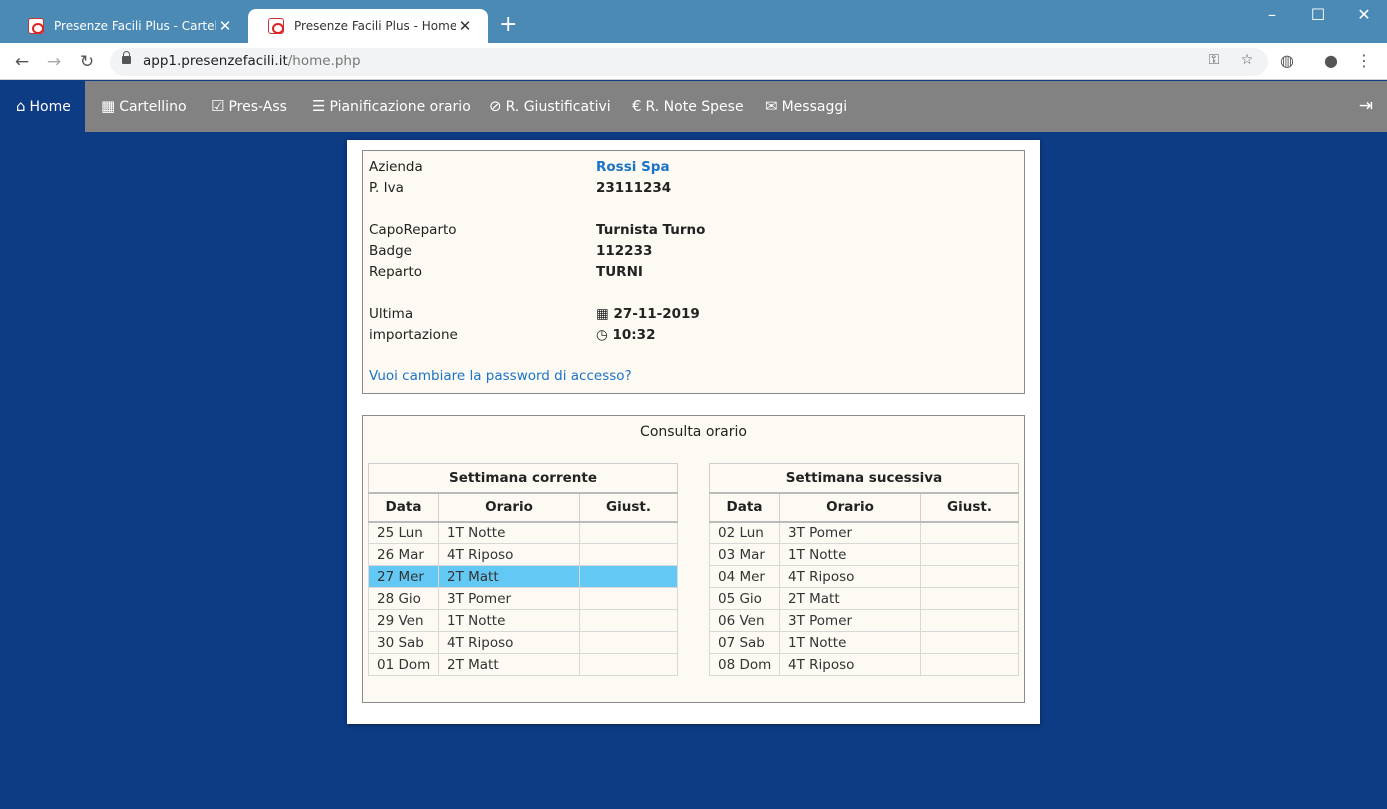 Image resolution: width=1387 pixels, height=809 pixels. I want to click on table-row: 25 Lun 1T Notte, so click(523, 532).